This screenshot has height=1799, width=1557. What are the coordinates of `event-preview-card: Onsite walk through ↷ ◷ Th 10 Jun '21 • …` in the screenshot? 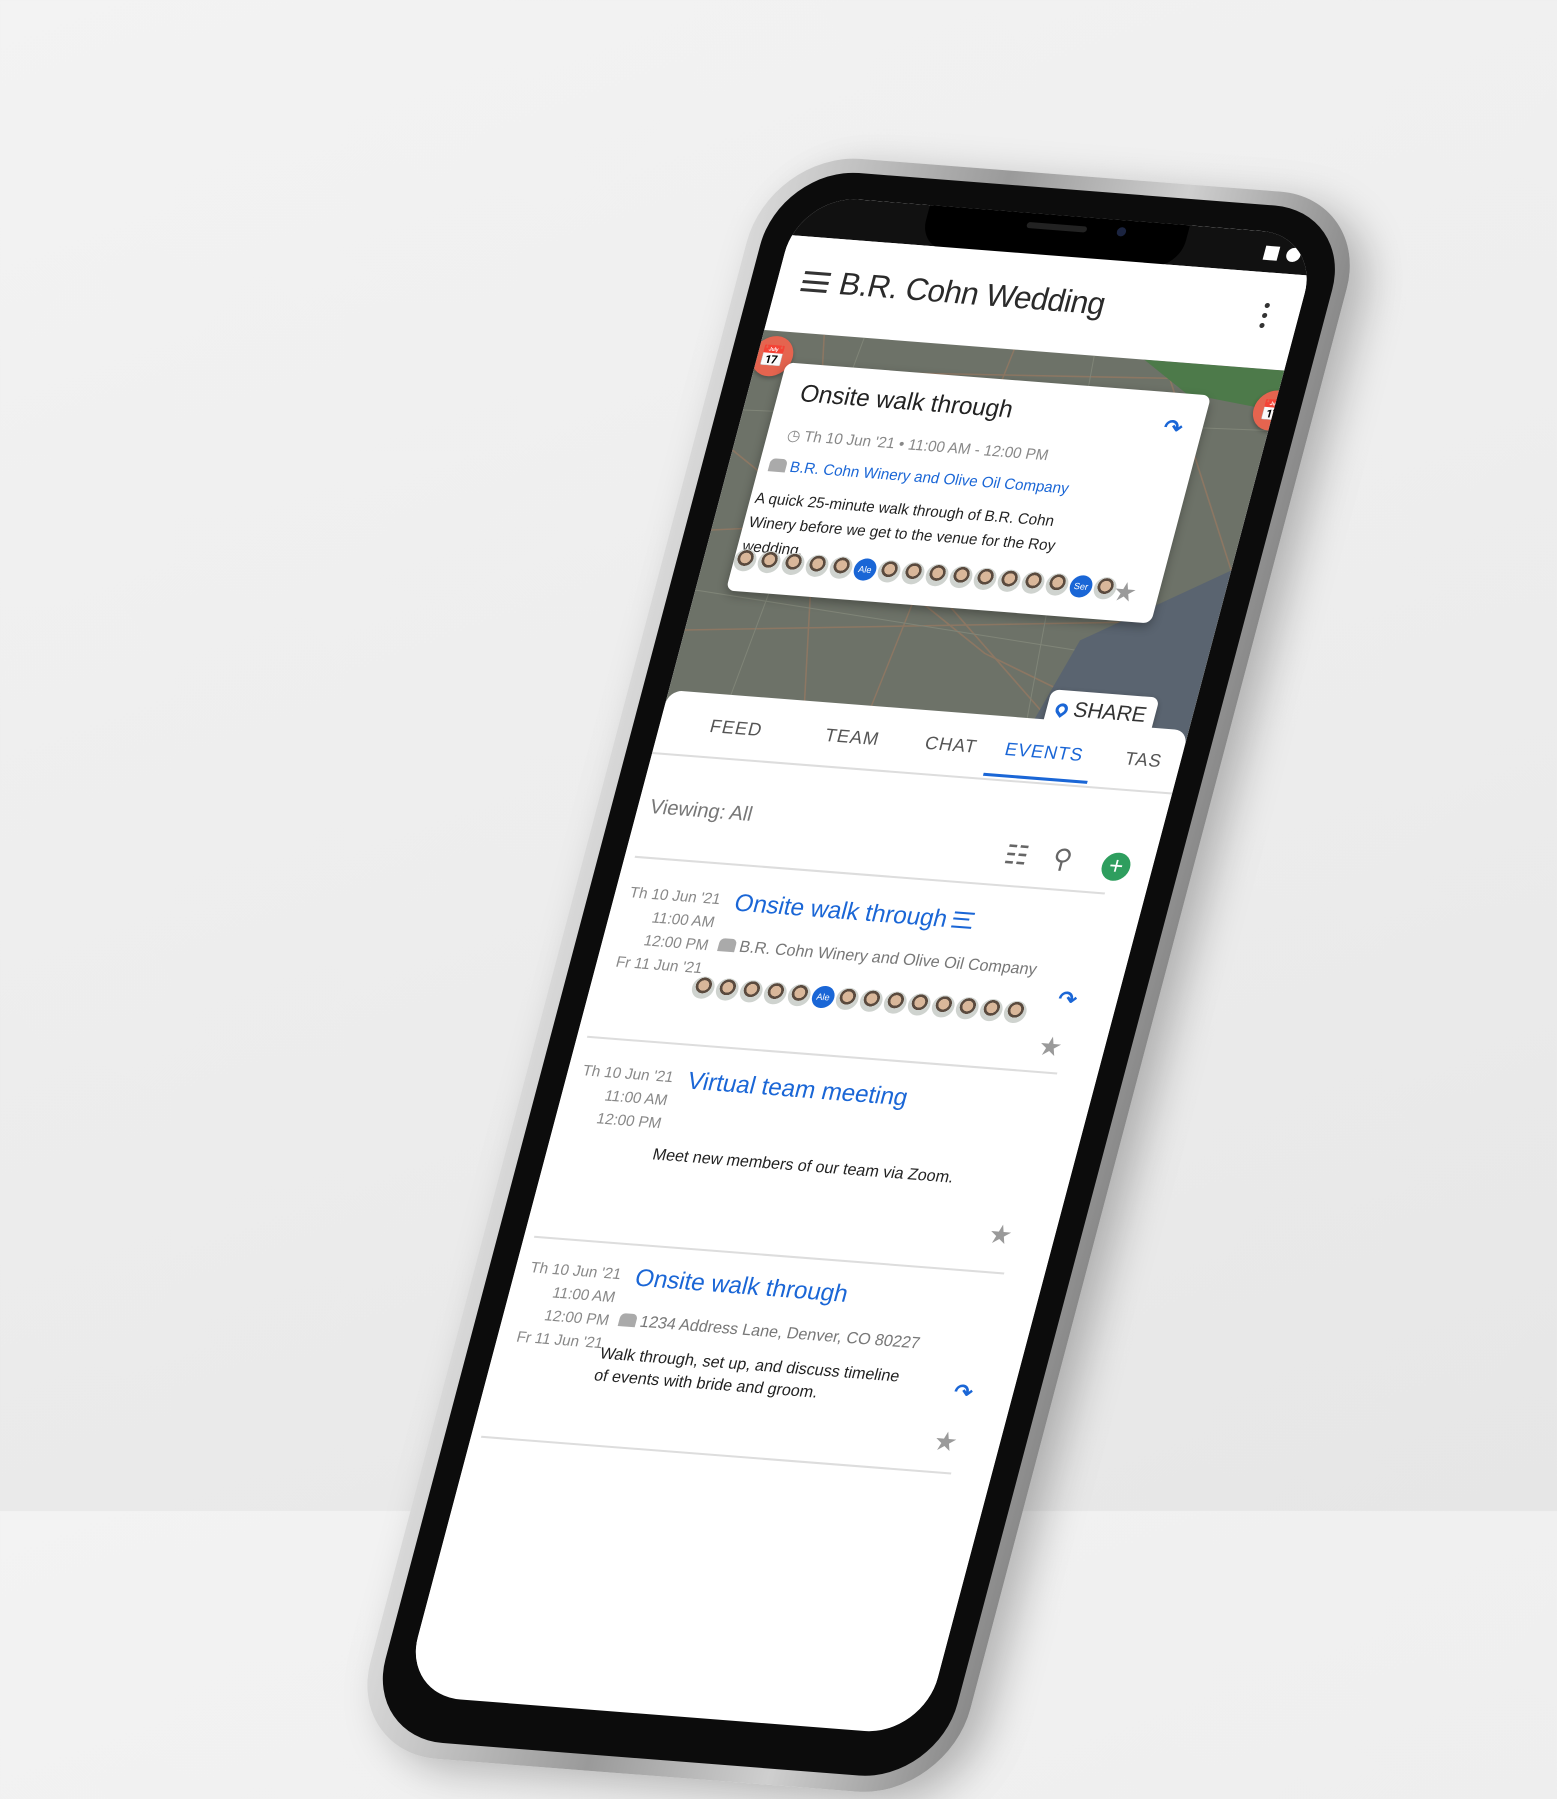 It's located at (968, 493).